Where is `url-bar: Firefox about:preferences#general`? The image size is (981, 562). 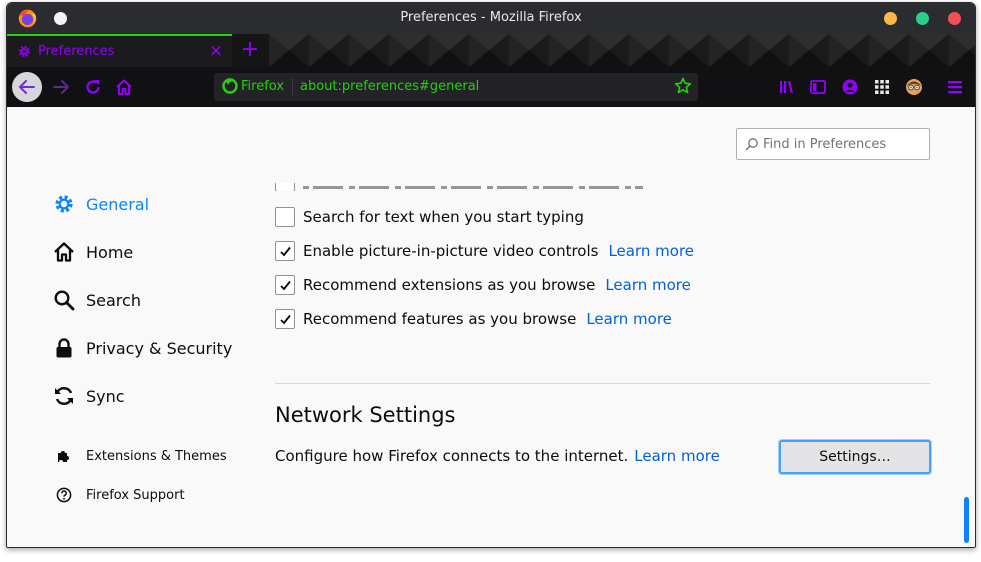
url-bar: Firefox about:preferences#general is located at coordinates (456, 87).